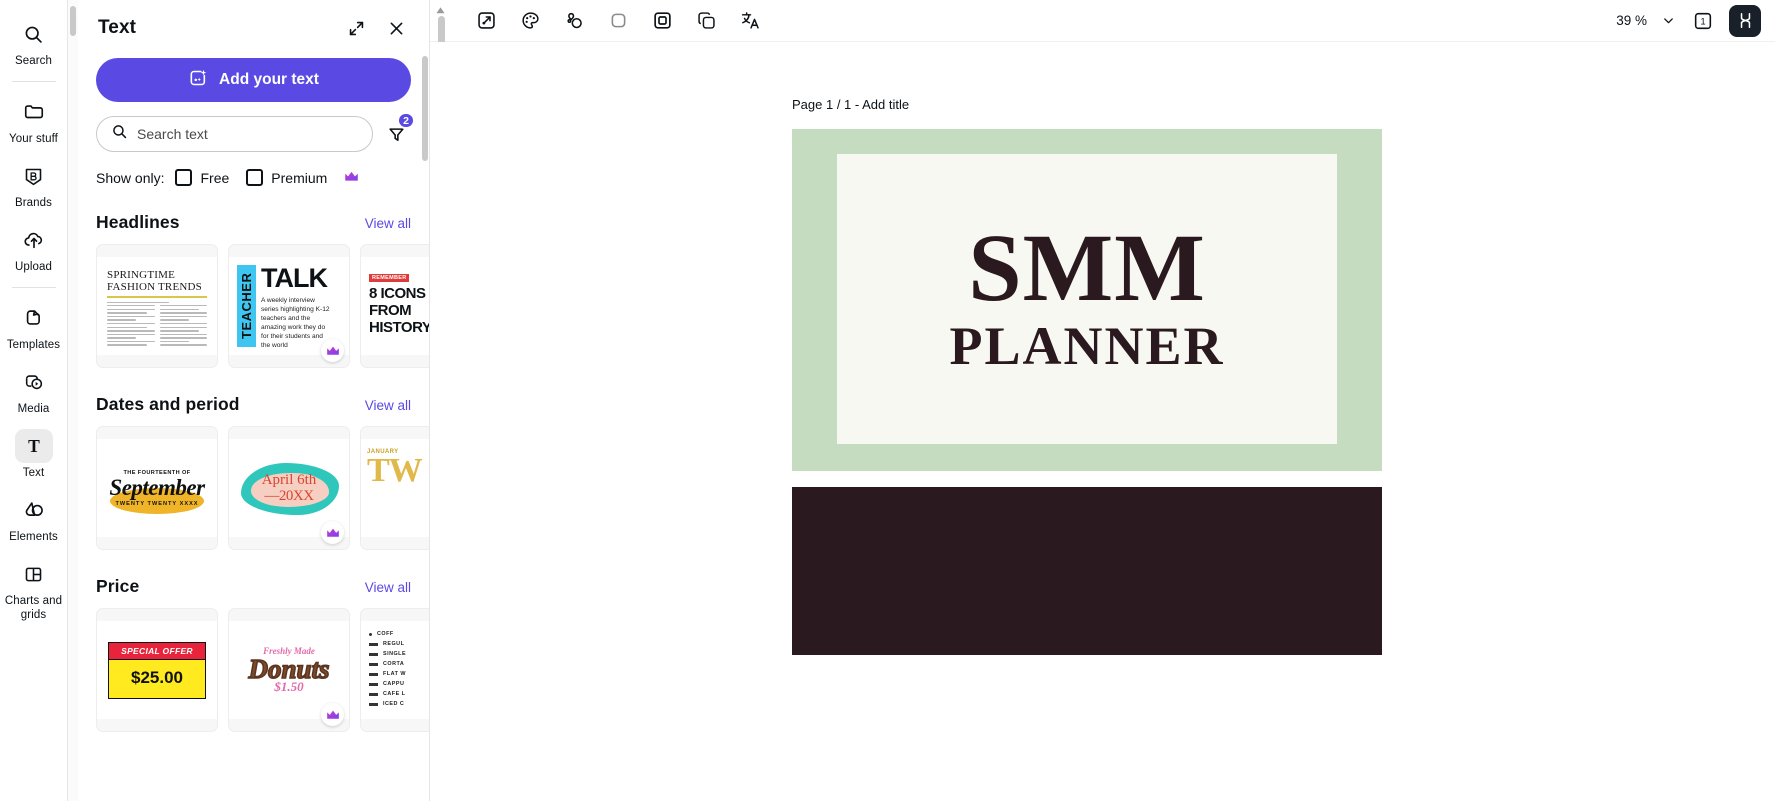  Describe the element at coordinates (399, 327) in the screenshot. I see `card-line3: HISTORY` at that location.